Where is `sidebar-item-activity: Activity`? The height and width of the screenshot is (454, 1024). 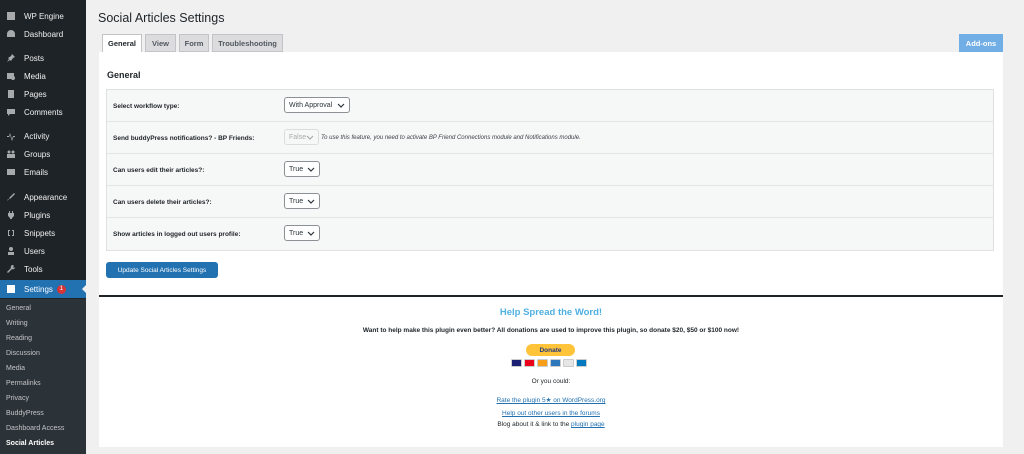 sidebar-item-activity: Activity is located at coordinates (43, 136).